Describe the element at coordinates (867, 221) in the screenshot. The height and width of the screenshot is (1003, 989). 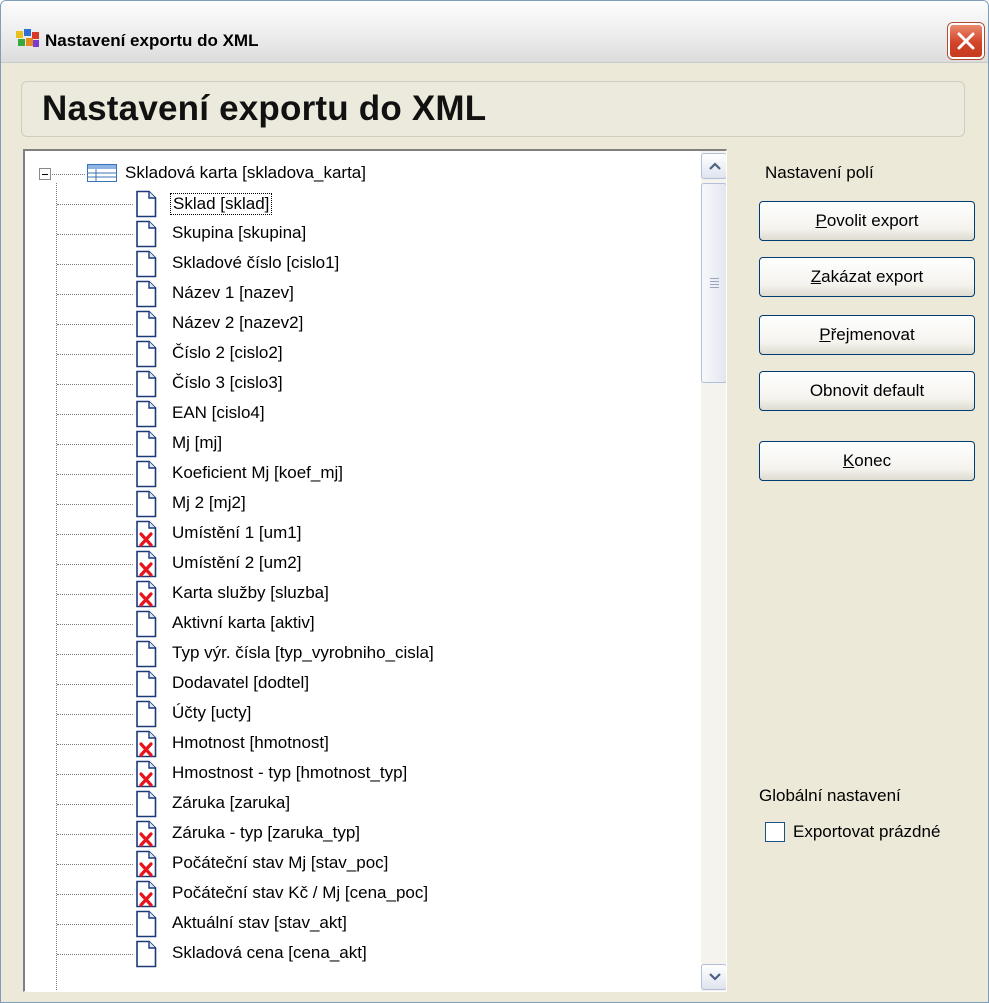
I see `enable-export-button: Povolit export` at that location.